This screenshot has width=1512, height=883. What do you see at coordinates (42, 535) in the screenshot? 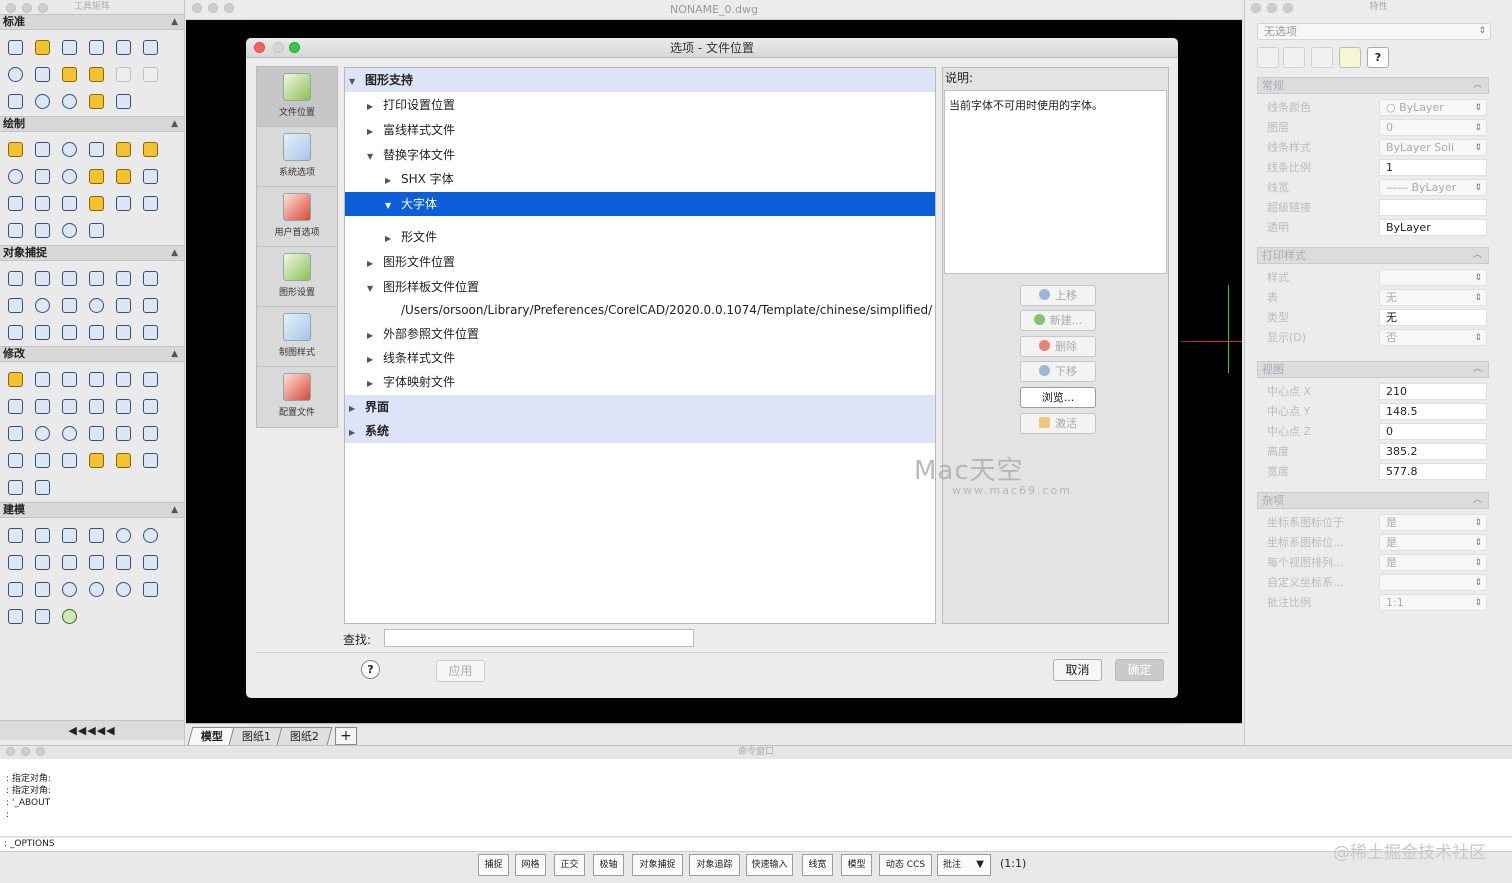
I see `pyramid-icon` at bounding box center [42, 535].